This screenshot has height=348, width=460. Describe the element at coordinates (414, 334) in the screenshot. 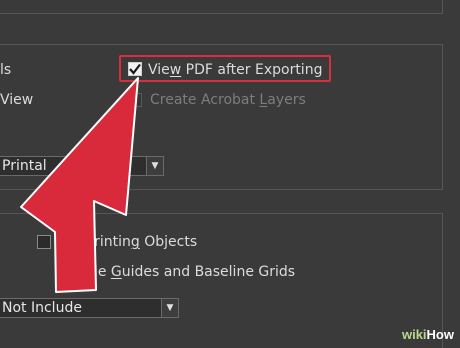

I see `watermark-wiki: wiki` at that location.